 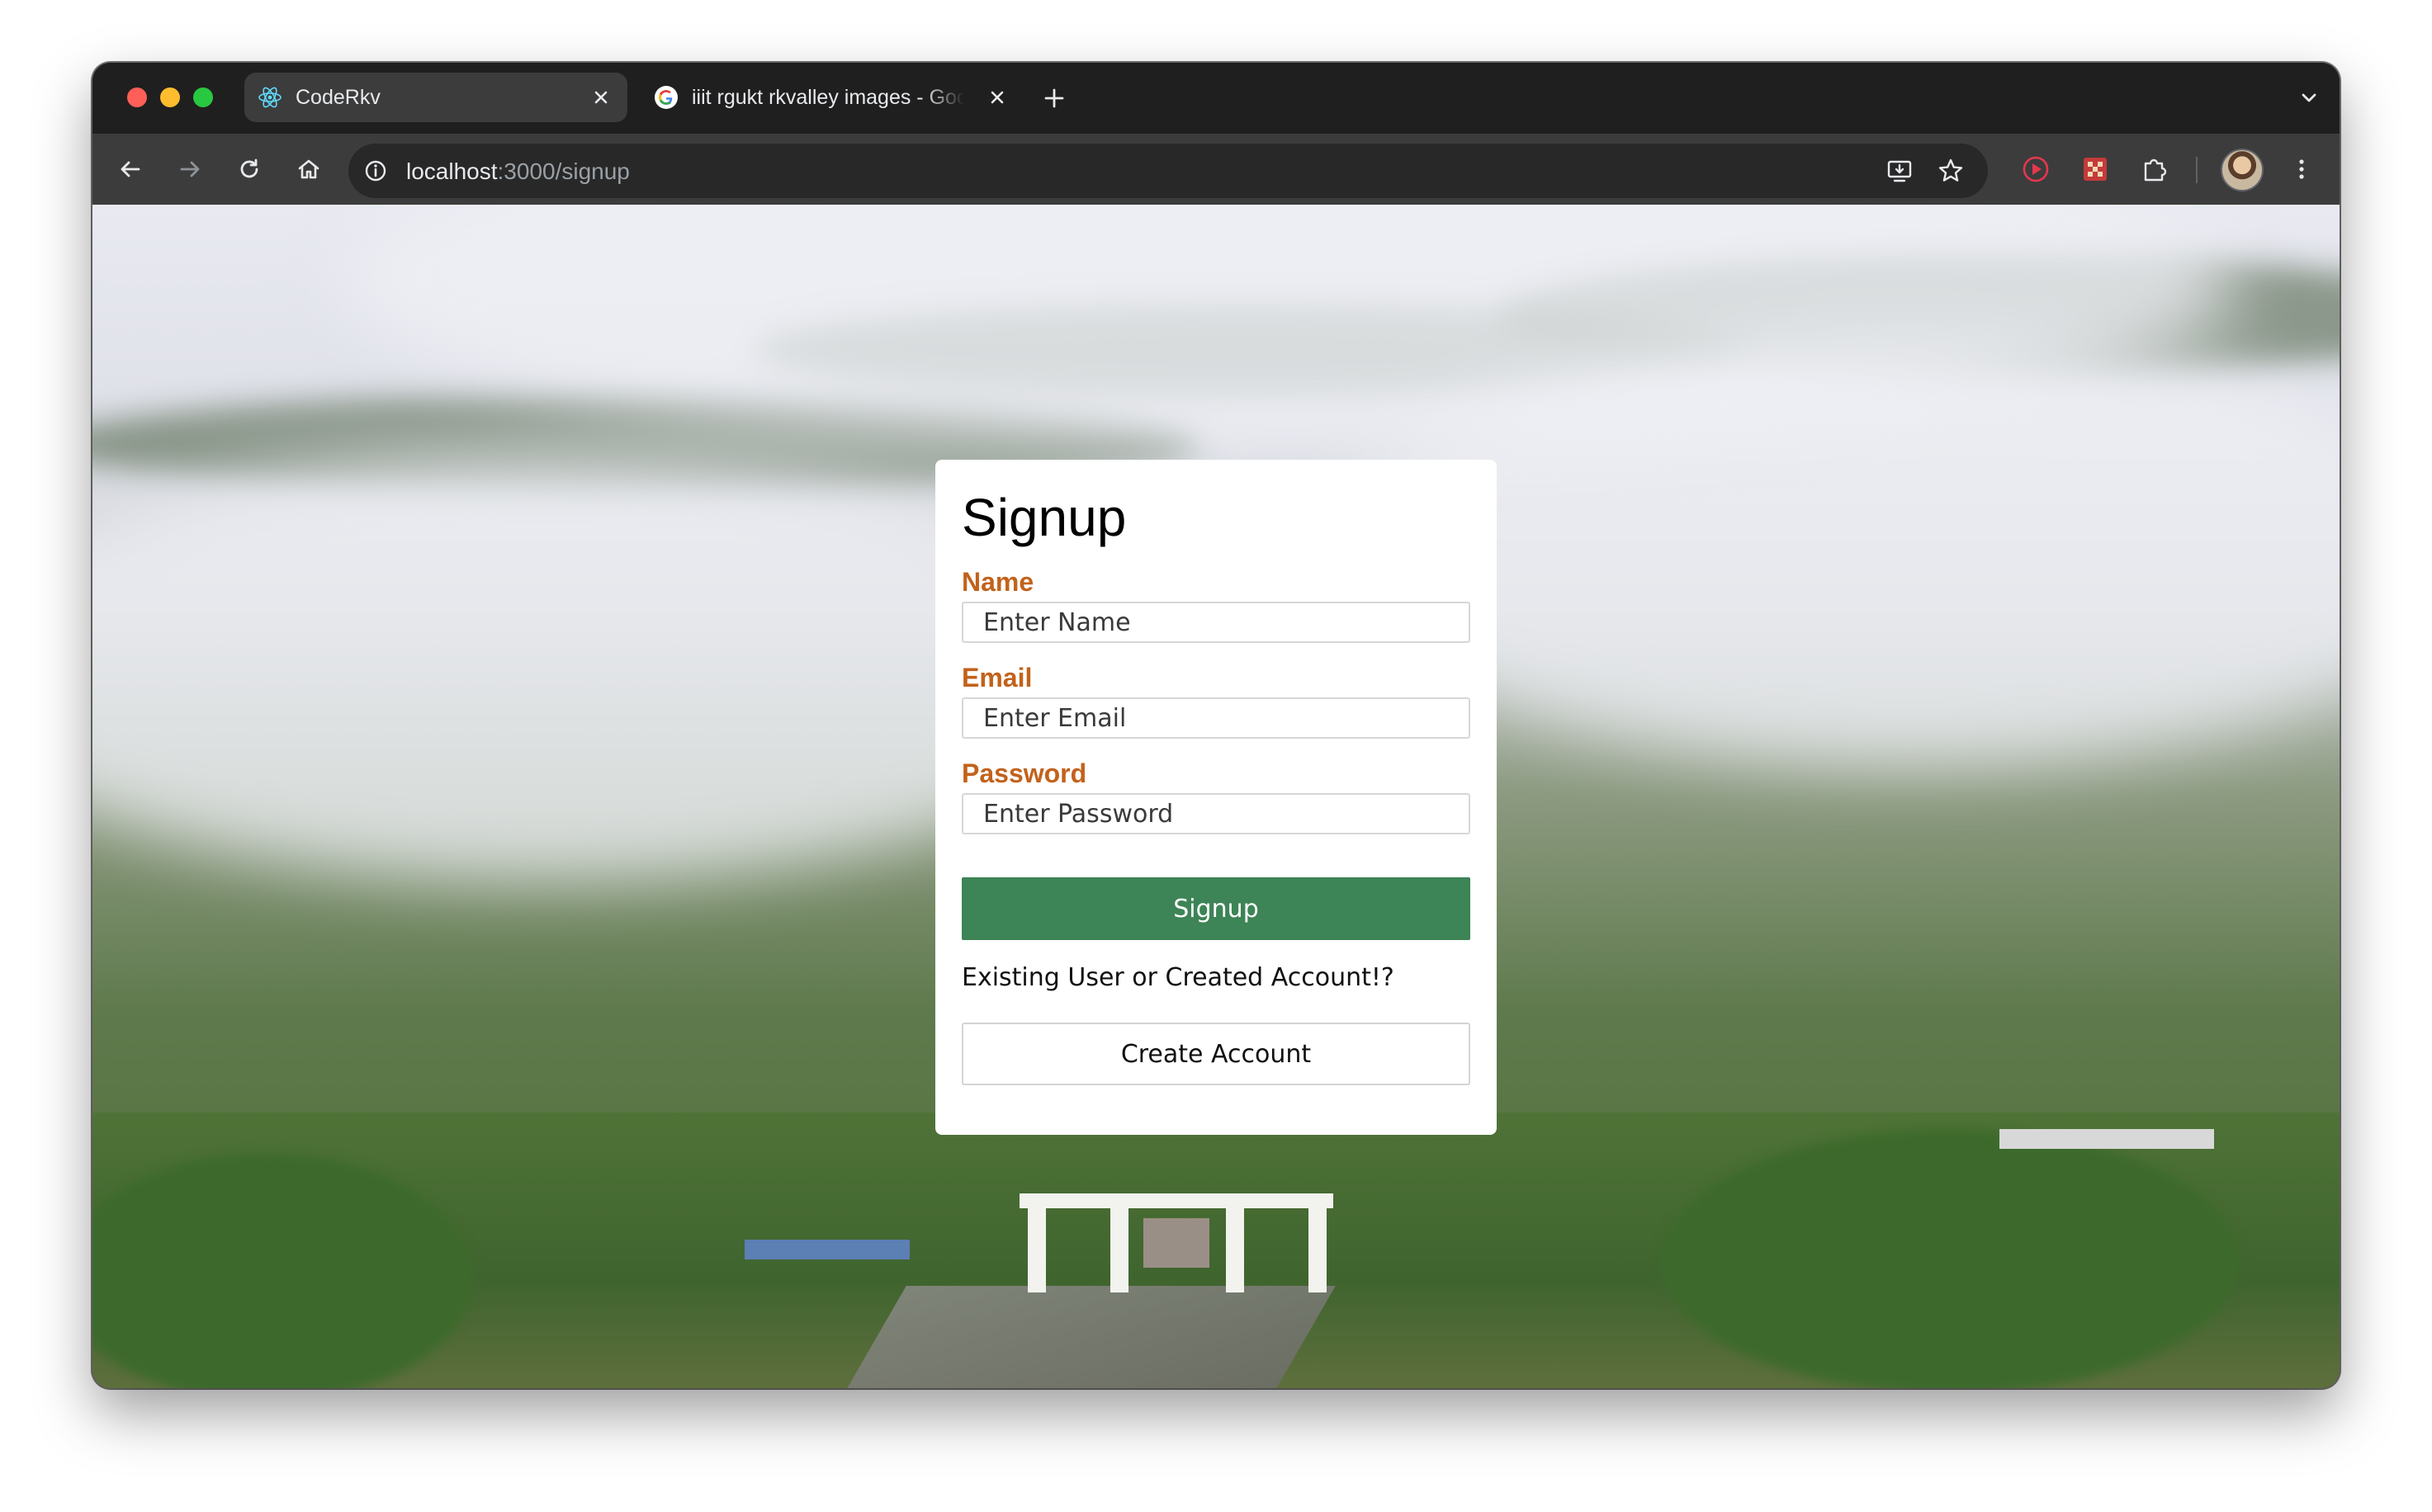 What do you see at coordinates (2243, 170) in the screenshot?
I see `profile-avatar` at bounding box center [2243, 170].